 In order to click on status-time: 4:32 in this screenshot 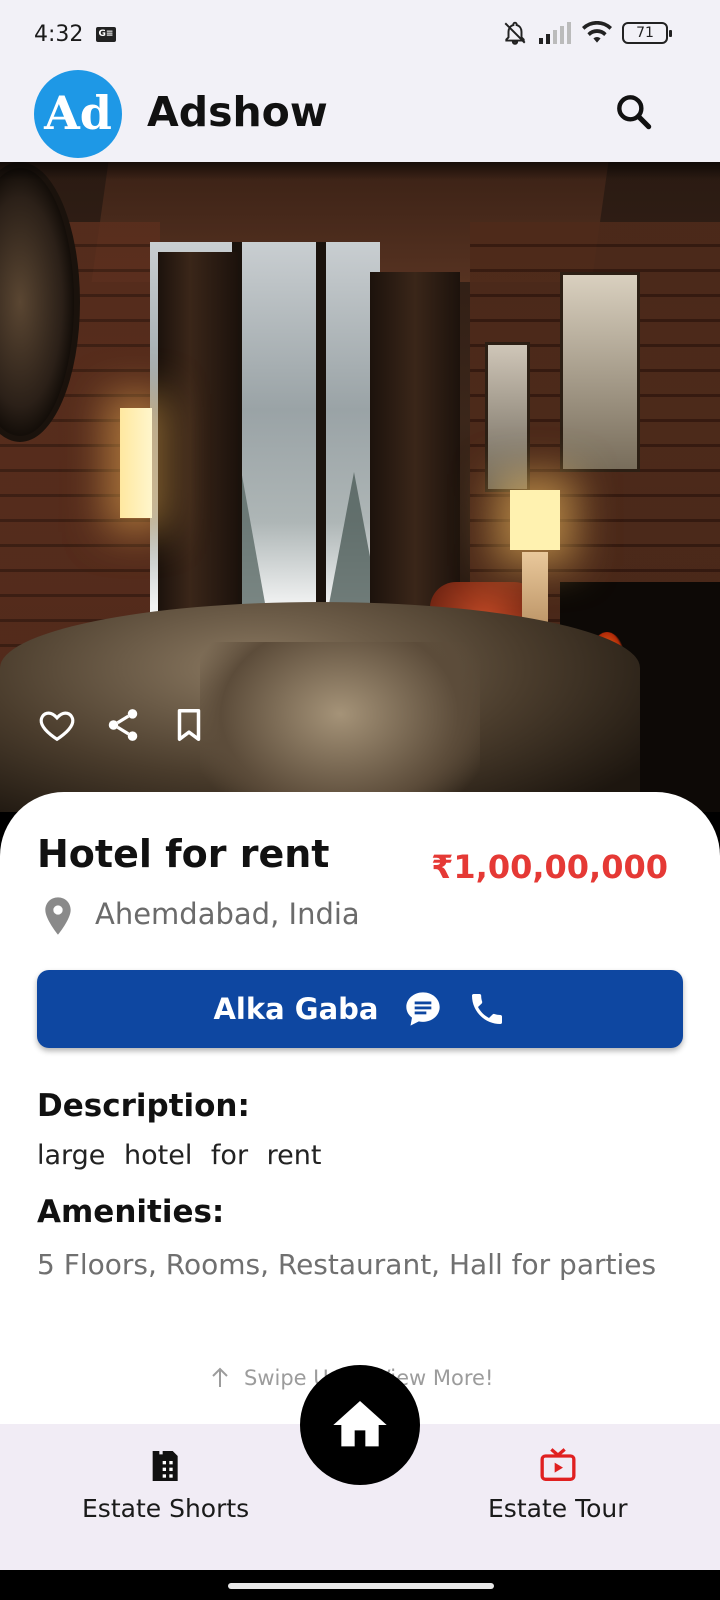, I will do `click(59, 34)`.